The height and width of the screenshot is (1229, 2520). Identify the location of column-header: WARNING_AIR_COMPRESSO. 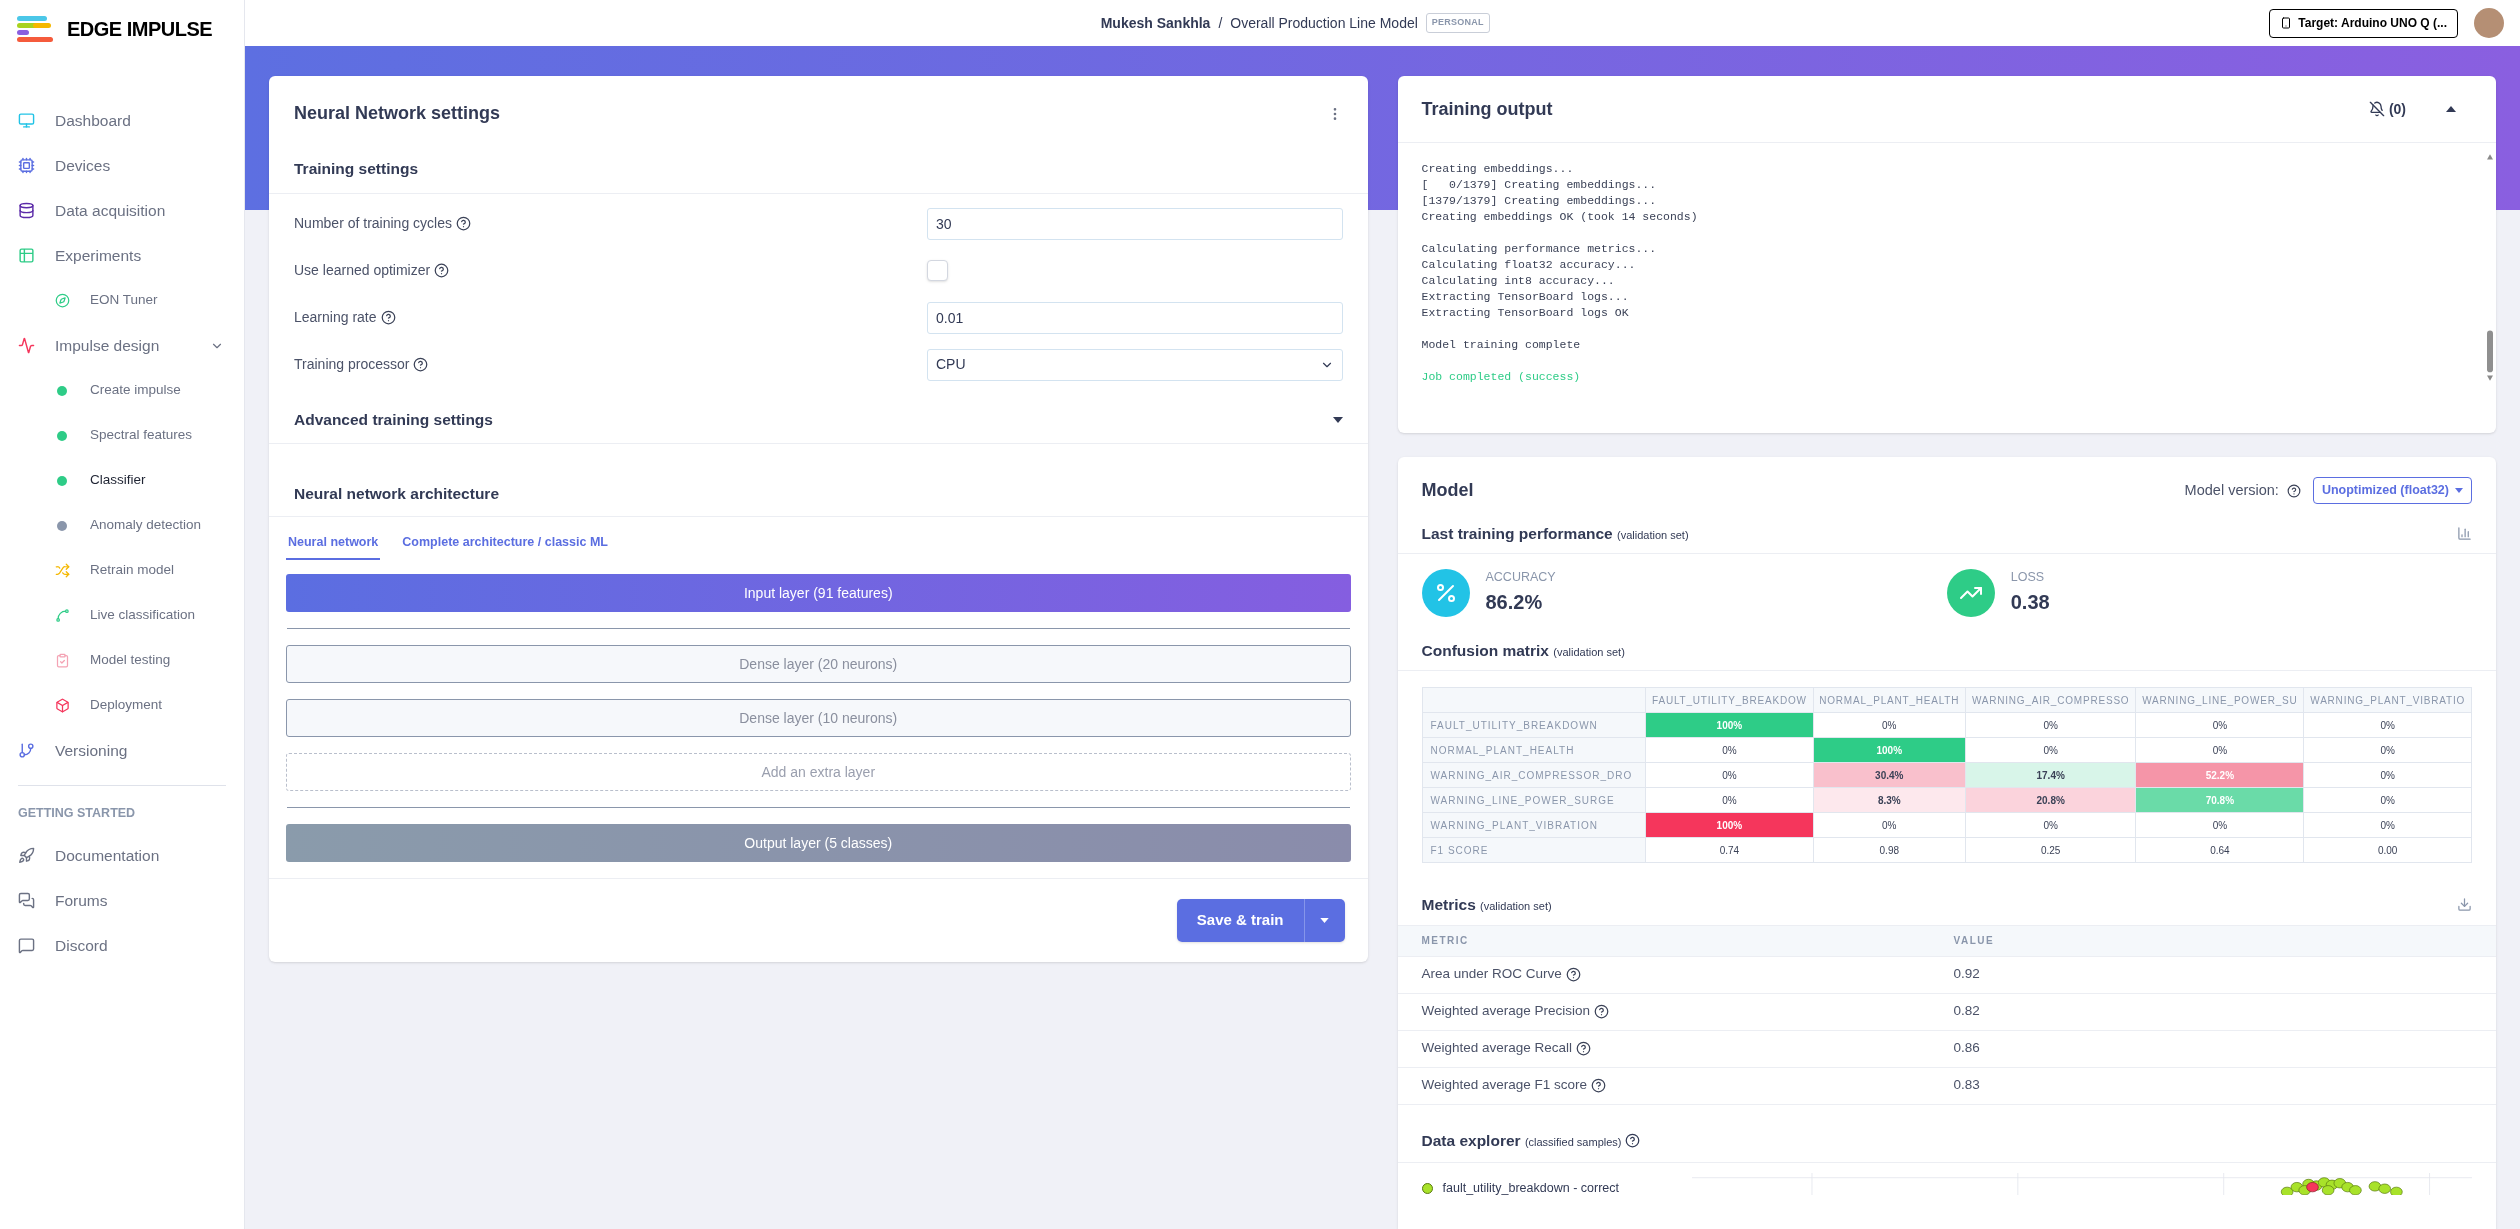
(2050, 700).